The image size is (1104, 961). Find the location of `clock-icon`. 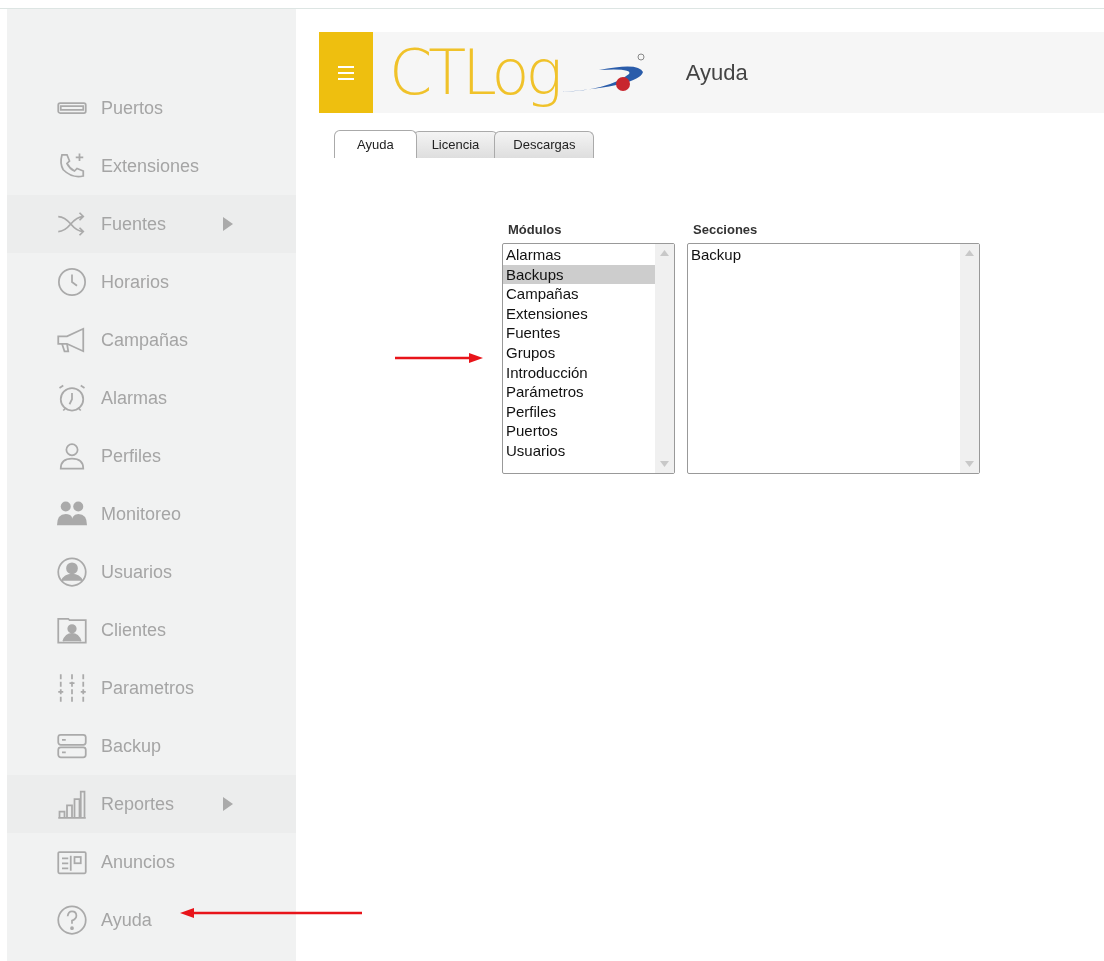

clock-icon is located at coordinates (72, 282).